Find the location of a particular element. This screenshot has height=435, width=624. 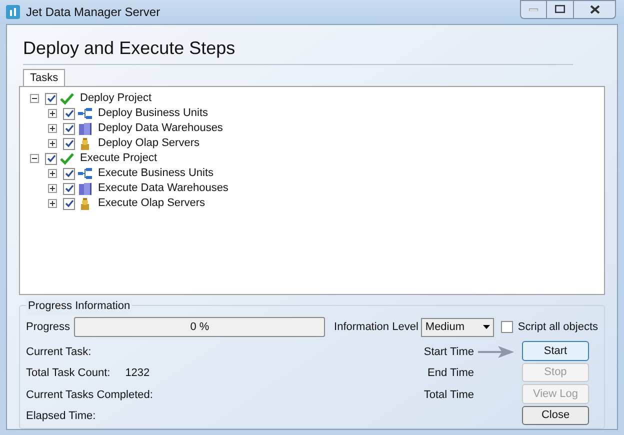

app-icon is located at coordinates (13, 12).